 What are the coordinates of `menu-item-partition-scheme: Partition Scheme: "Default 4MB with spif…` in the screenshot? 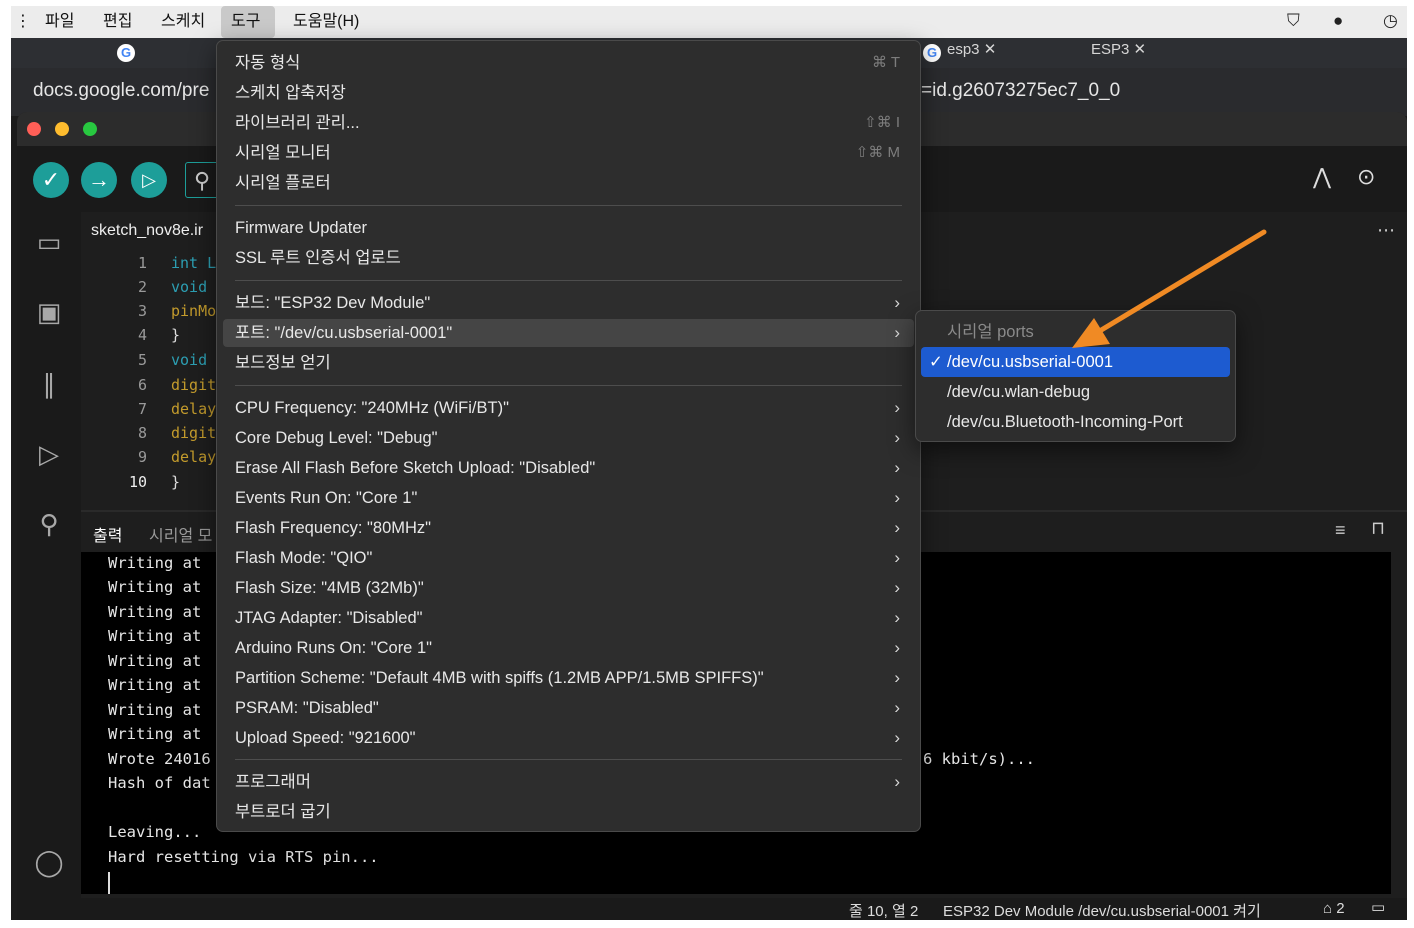 It's located at (568, 678).